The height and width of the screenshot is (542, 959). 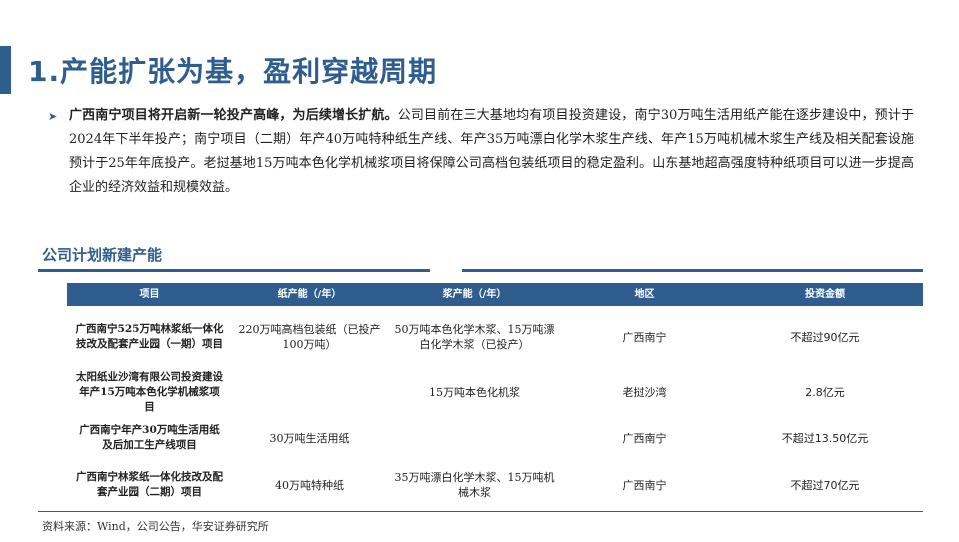 What do you see at coordinates (480, 511) in the screenshot?
I see `table-bottom-rule` at bounding box center [480, 511].